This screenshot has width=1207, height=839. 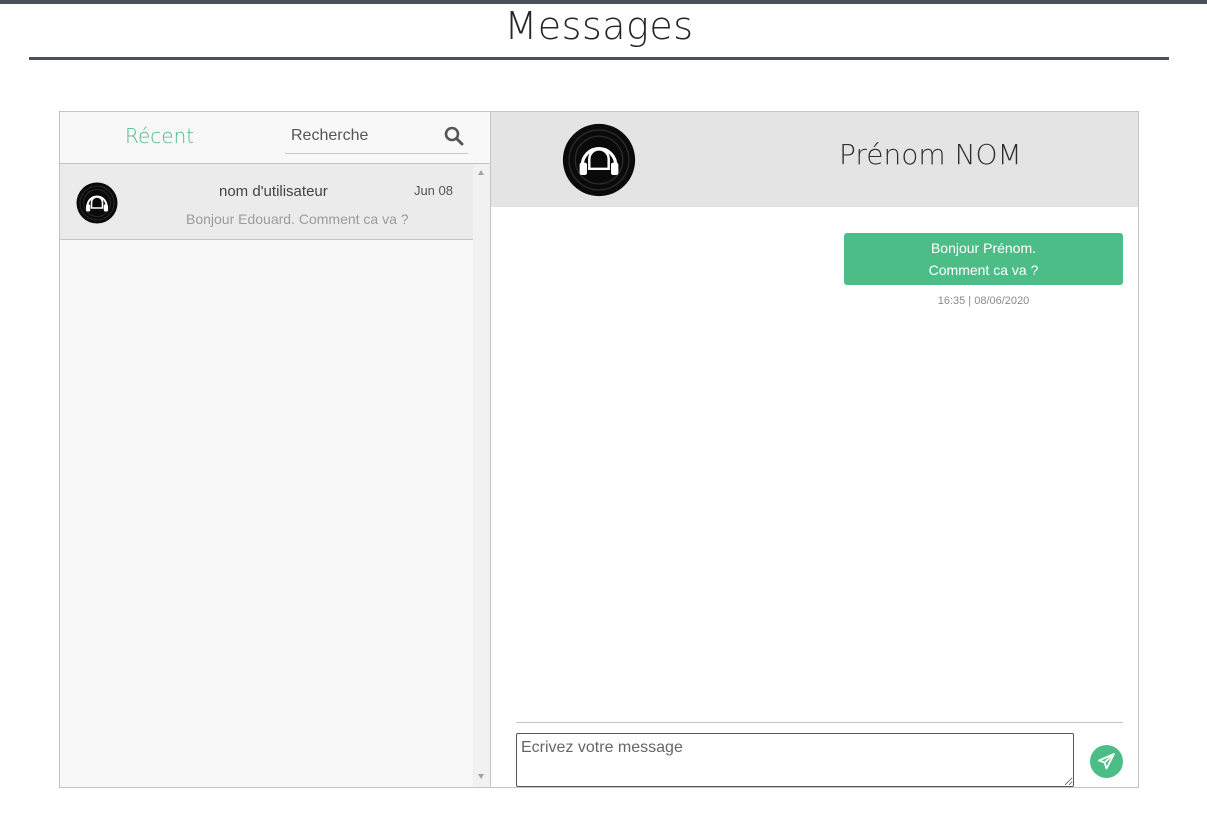 I want to click on paper-plane-icon, so click(x=1106, y=761).